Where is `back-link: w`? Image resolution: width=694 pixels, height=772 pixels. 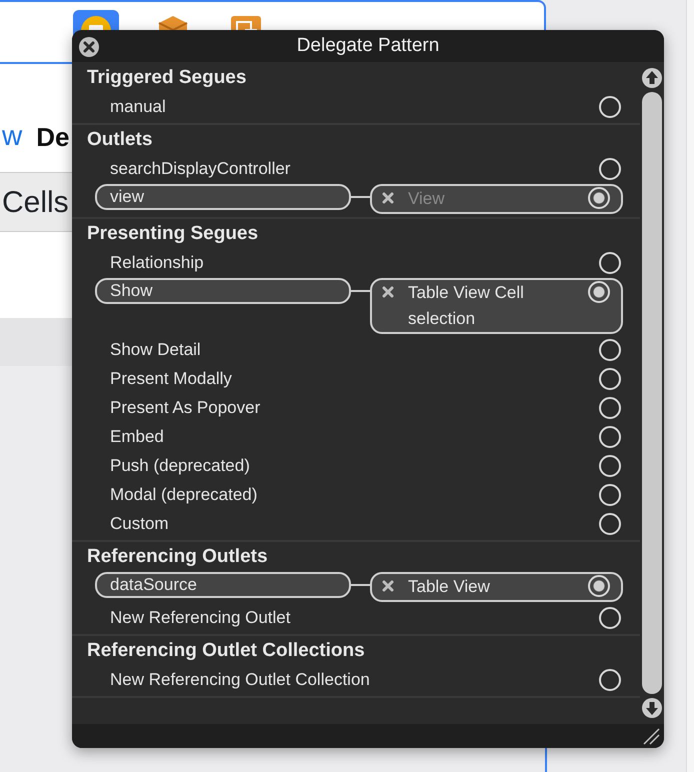
back-link: w is located at coordinates (12, 136).